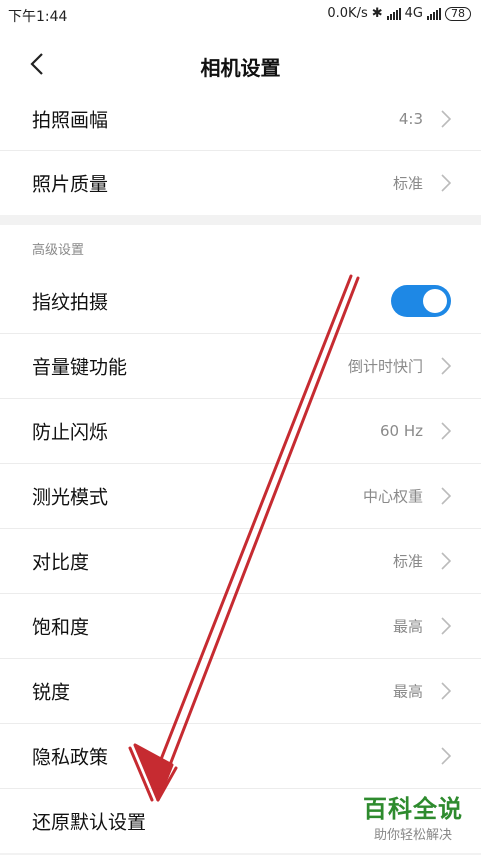 This screenshot has width=481, height=855. Describe the element at coordinates (393, 13) in the screenshot. I see `signal-icon` at that location.